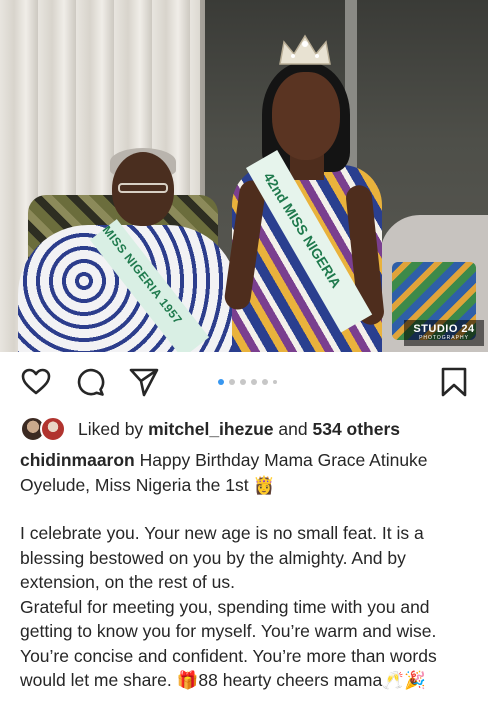  What do you see at coordinates (305, 49) in the screenshot?
I see `crown-icon` at bounding box center [305, 49].